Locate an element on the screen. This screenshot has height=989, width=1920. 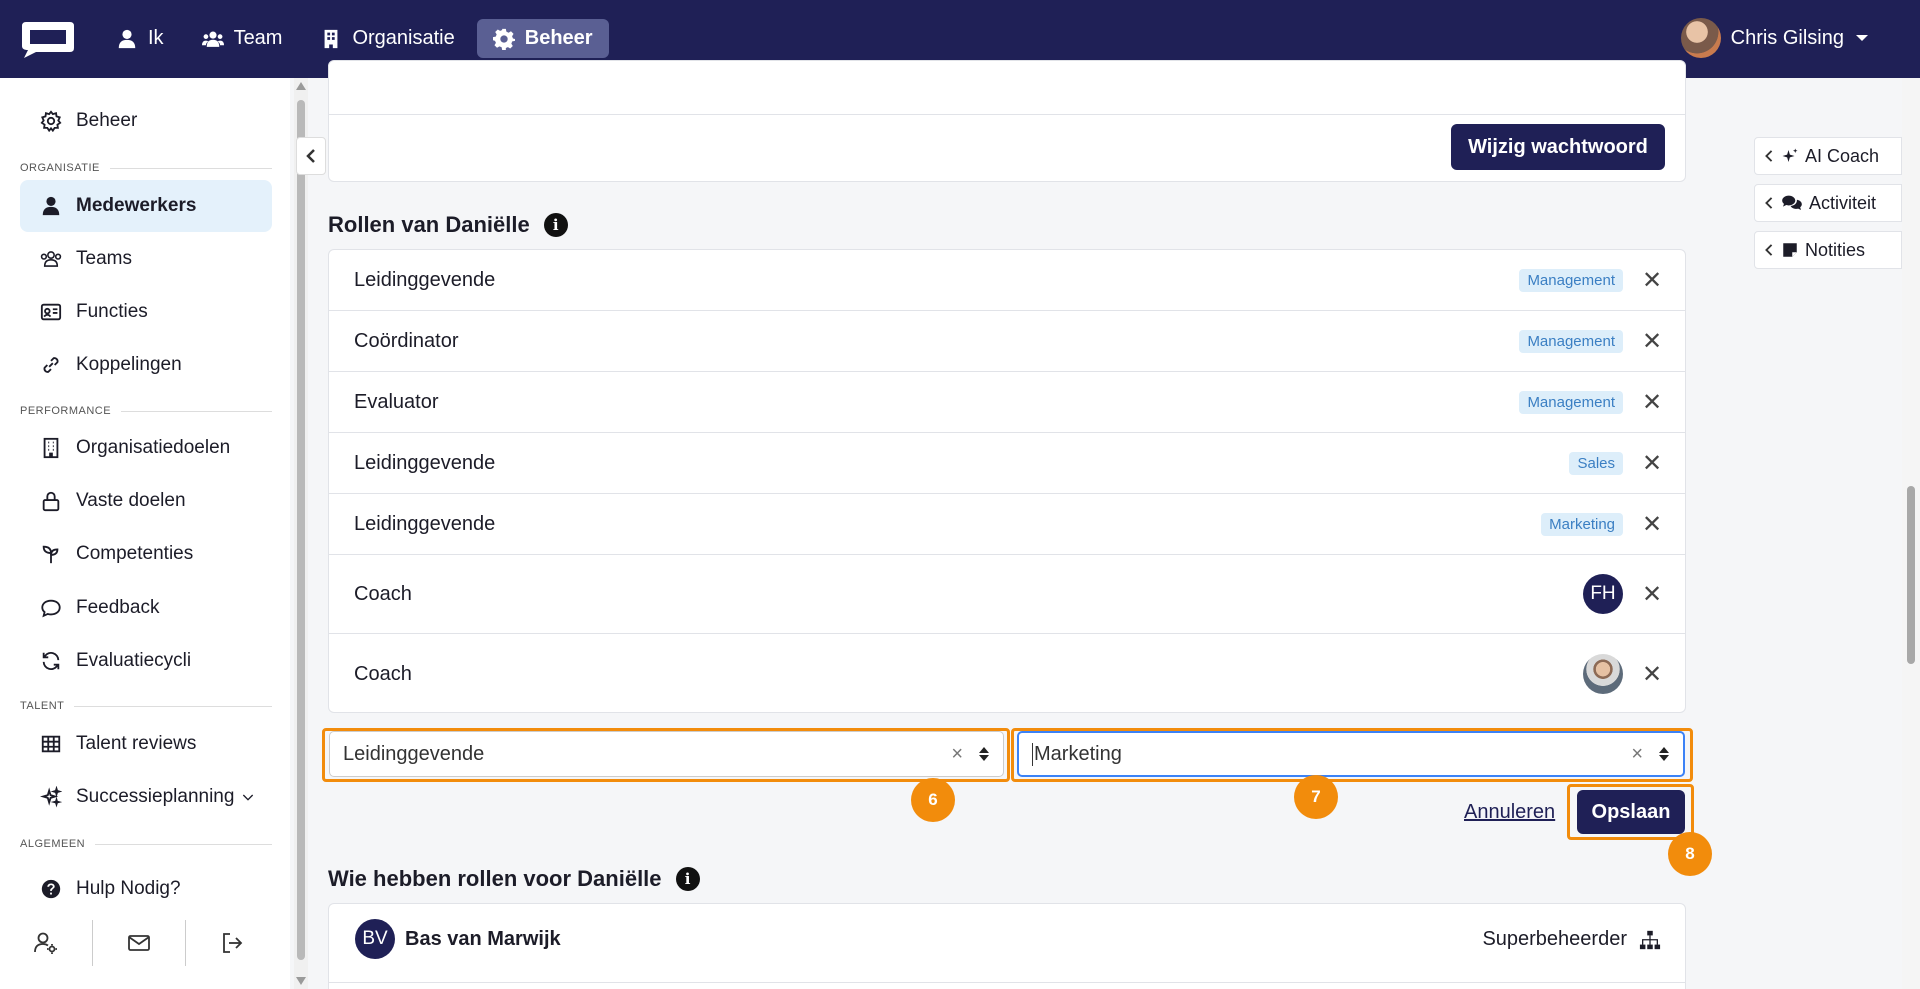
logout-button is located at coordinates (232, 943).